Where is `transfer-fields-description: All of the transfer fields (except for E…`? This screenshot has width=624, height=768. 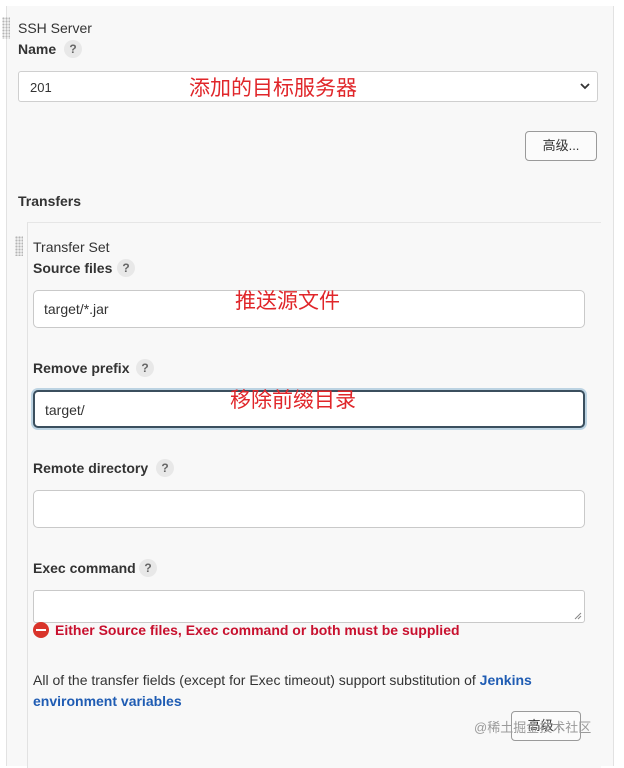
transfer-fields-description: All of the transfer fields (except for E… is located at coordinates (293, 691).